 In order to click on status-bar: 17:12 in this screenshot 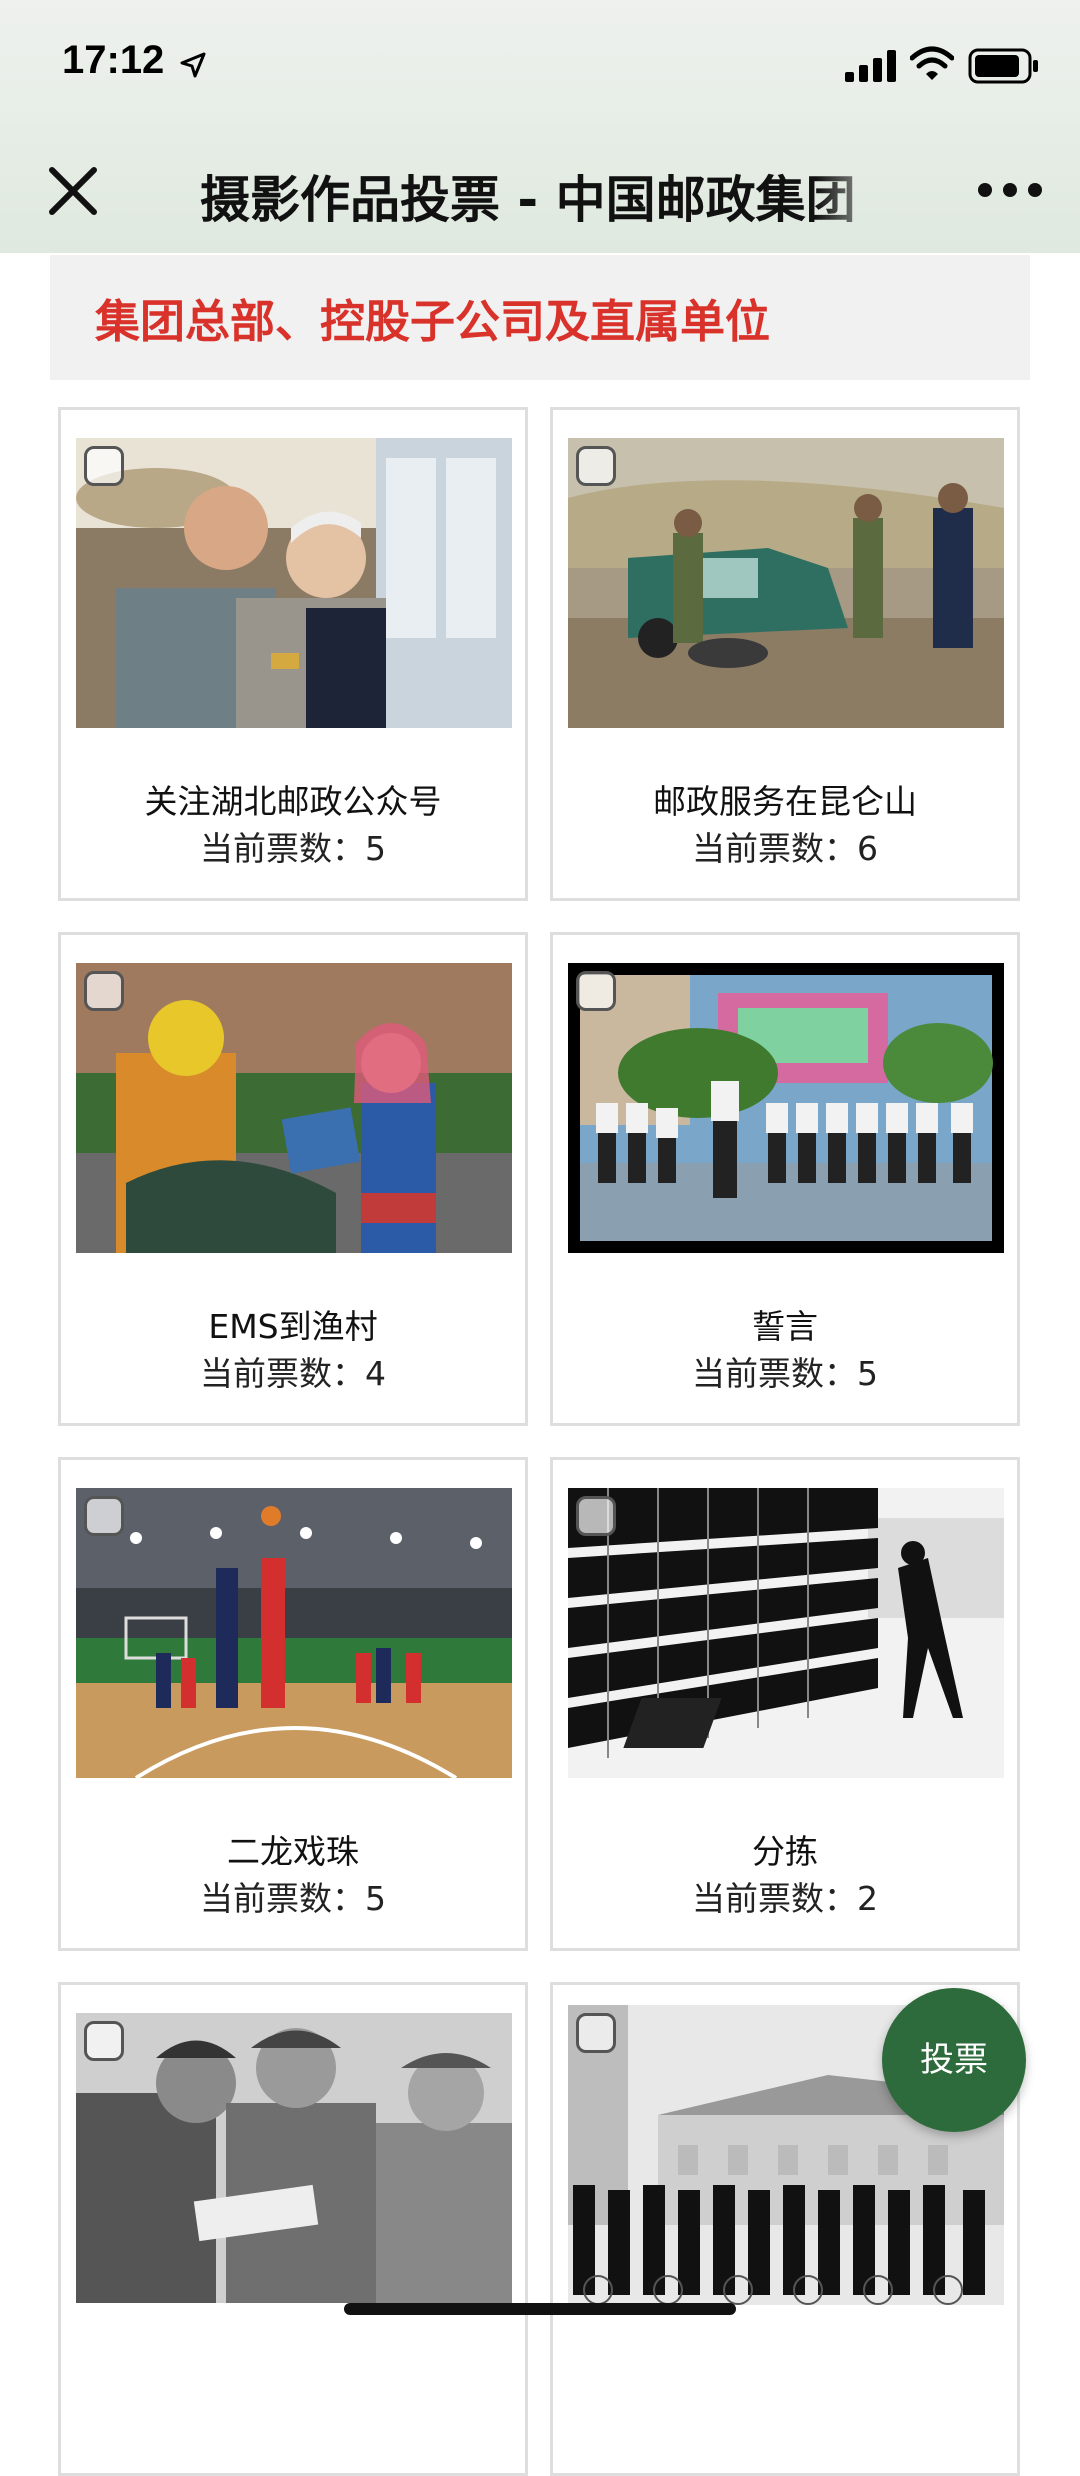, I will do `click(540, 65)`.